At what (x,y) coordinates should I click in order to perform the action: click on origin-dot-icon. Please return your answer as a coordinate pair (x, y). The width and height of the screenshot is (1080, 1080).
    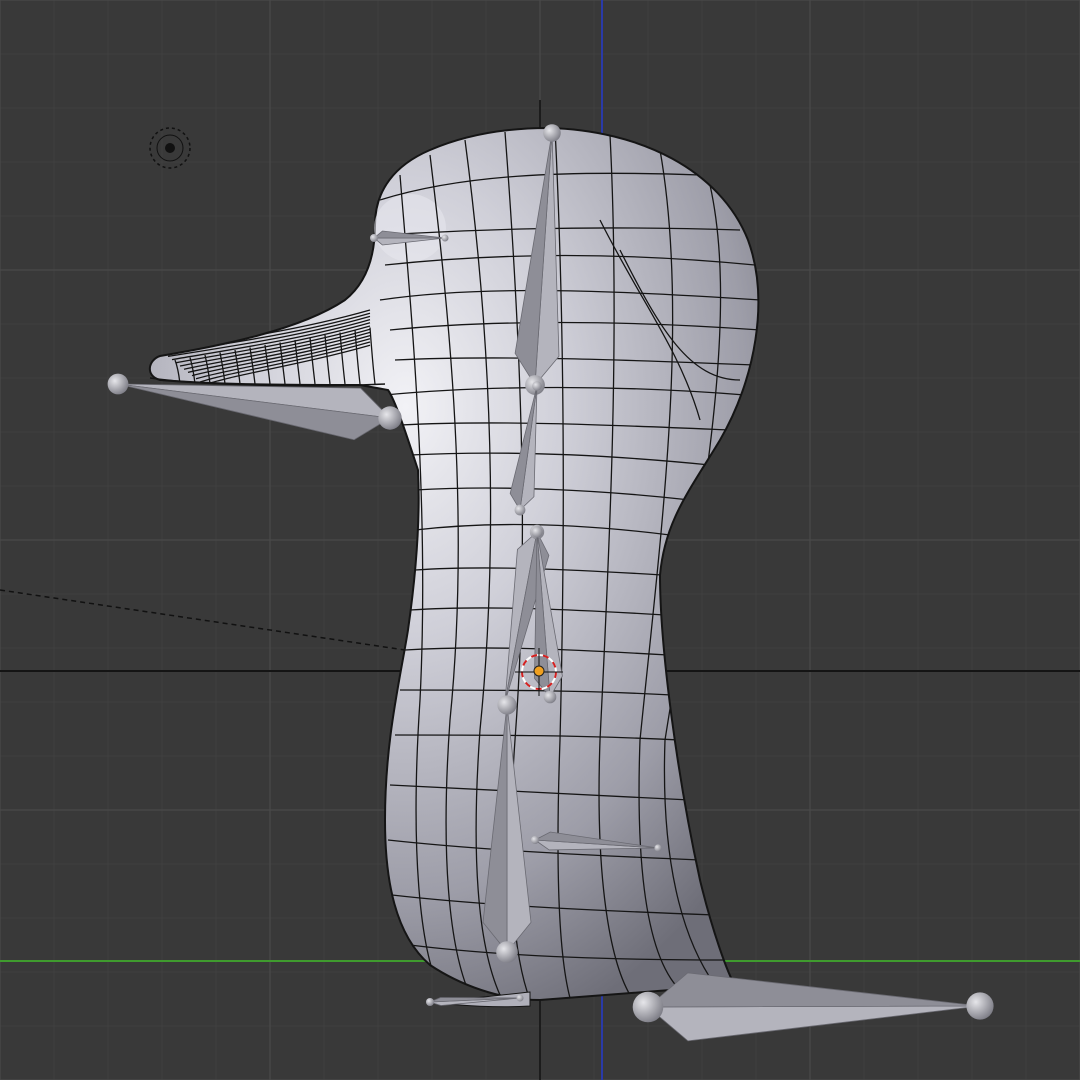
    Looking at the image, I should click on (539, 671).